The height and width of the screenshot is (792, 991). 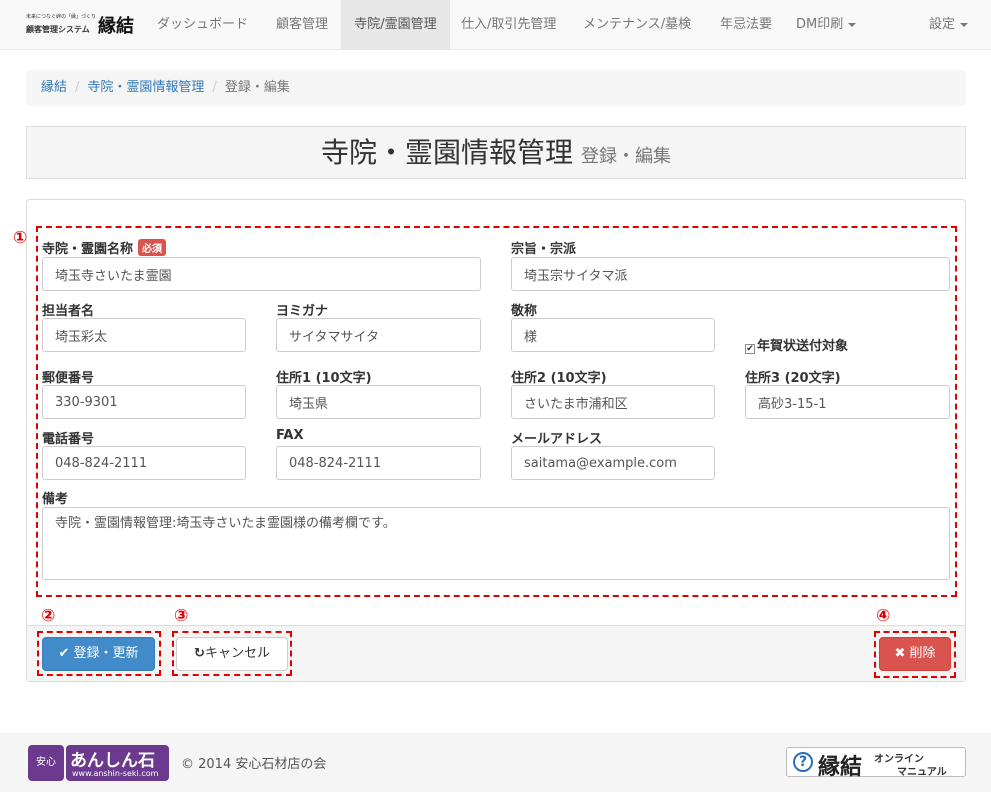 What do you see at coordinates (152, 247) in the screenshot?
I see `required-badge: 必須` at bounding box center [152, 247].